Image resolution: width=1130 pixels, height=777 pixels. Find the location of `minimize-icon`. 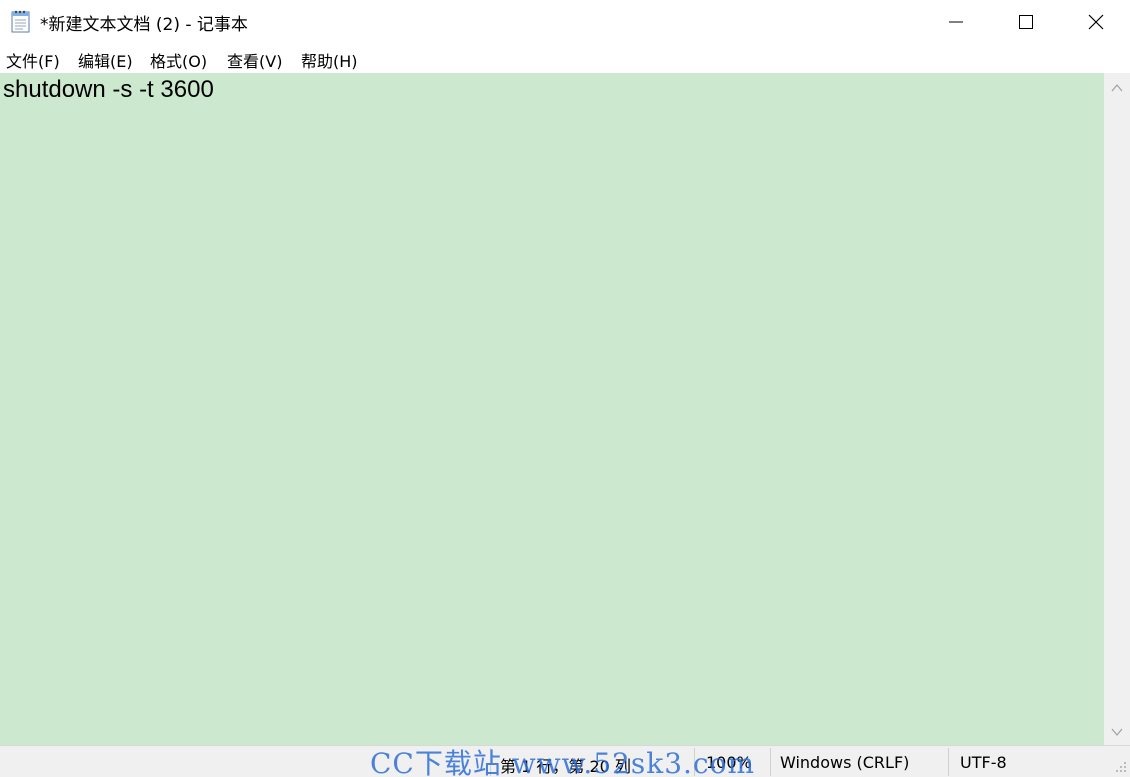

minimize-icon is located at coordinates (956, 22).